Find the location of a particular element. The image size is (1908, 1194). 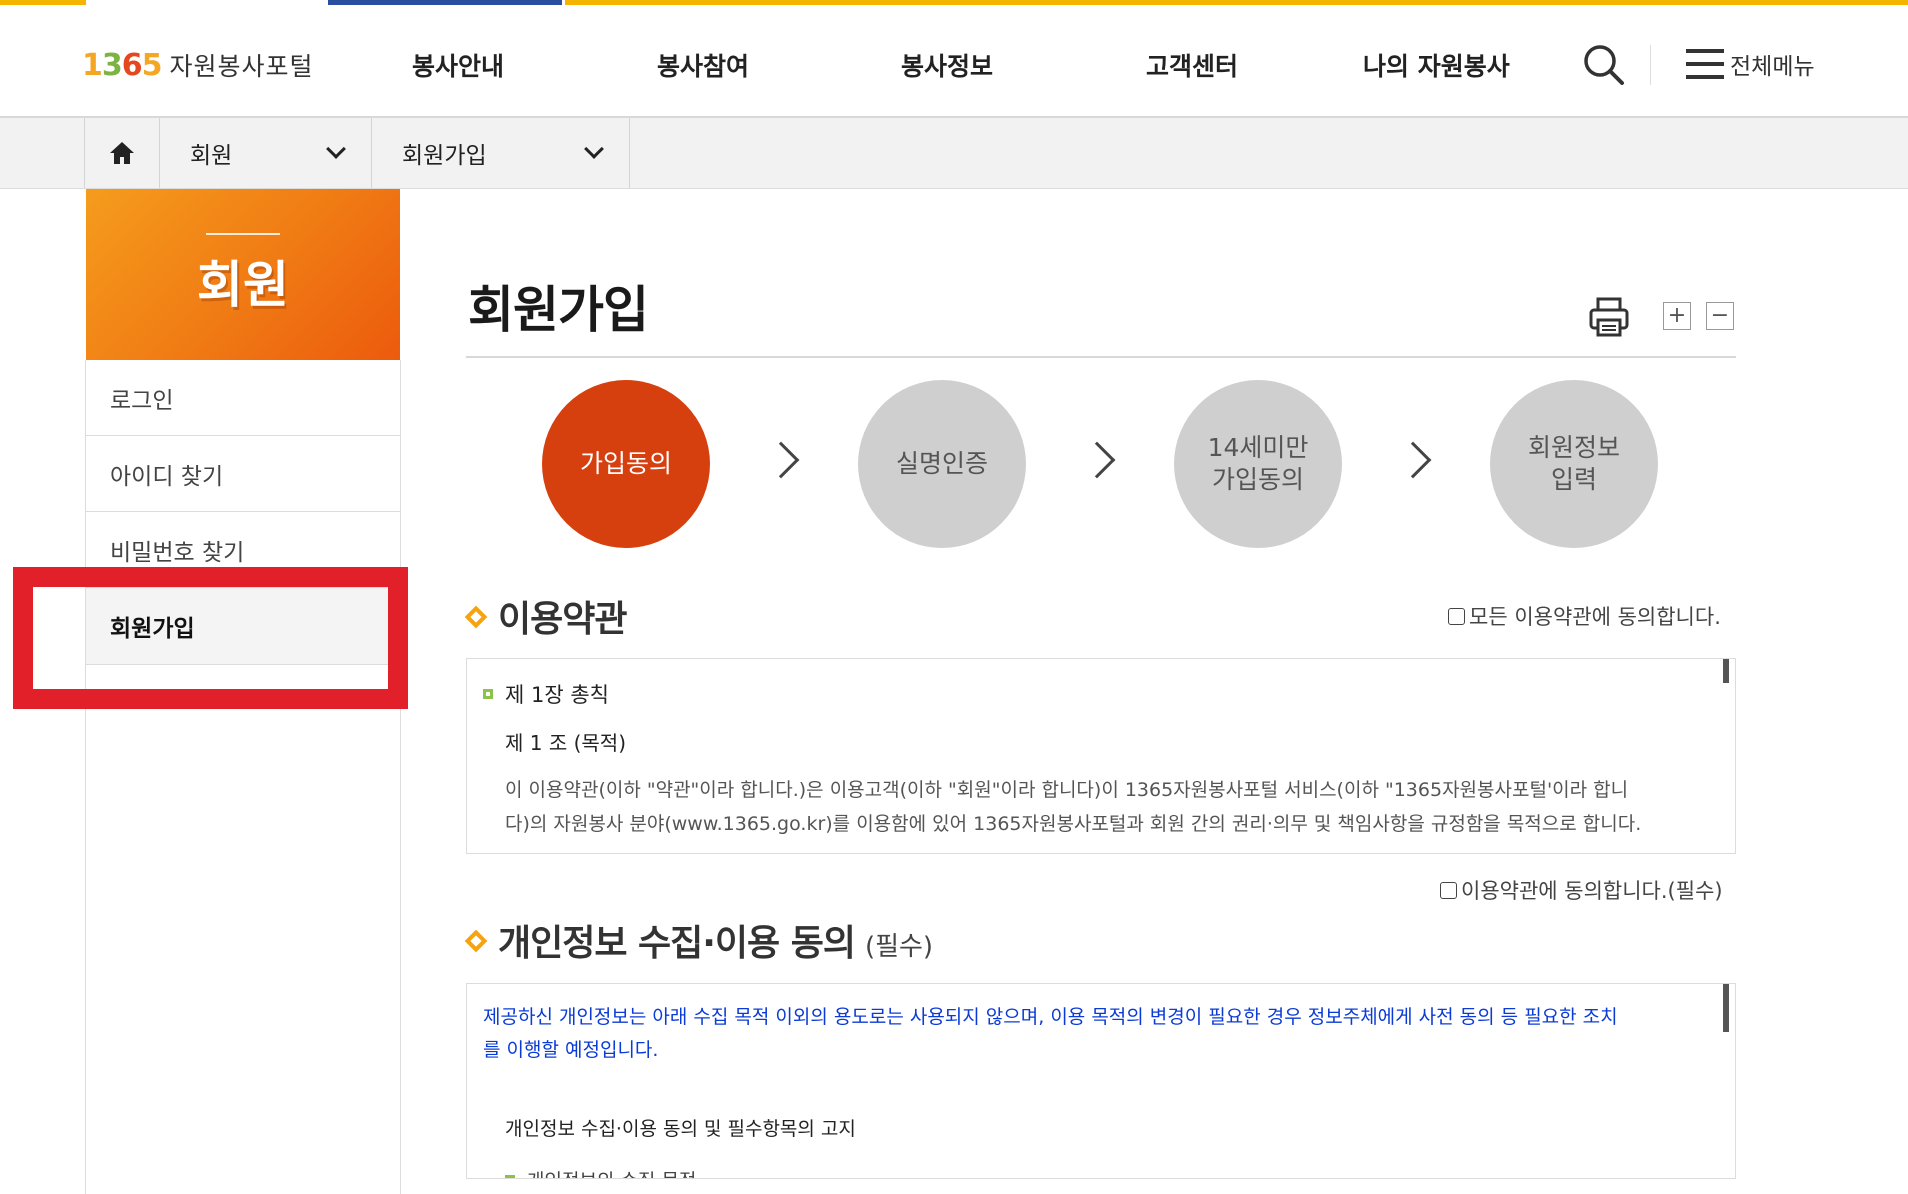

step-member-info: 회원정보 입력 is located at coordinates (1574, 464).